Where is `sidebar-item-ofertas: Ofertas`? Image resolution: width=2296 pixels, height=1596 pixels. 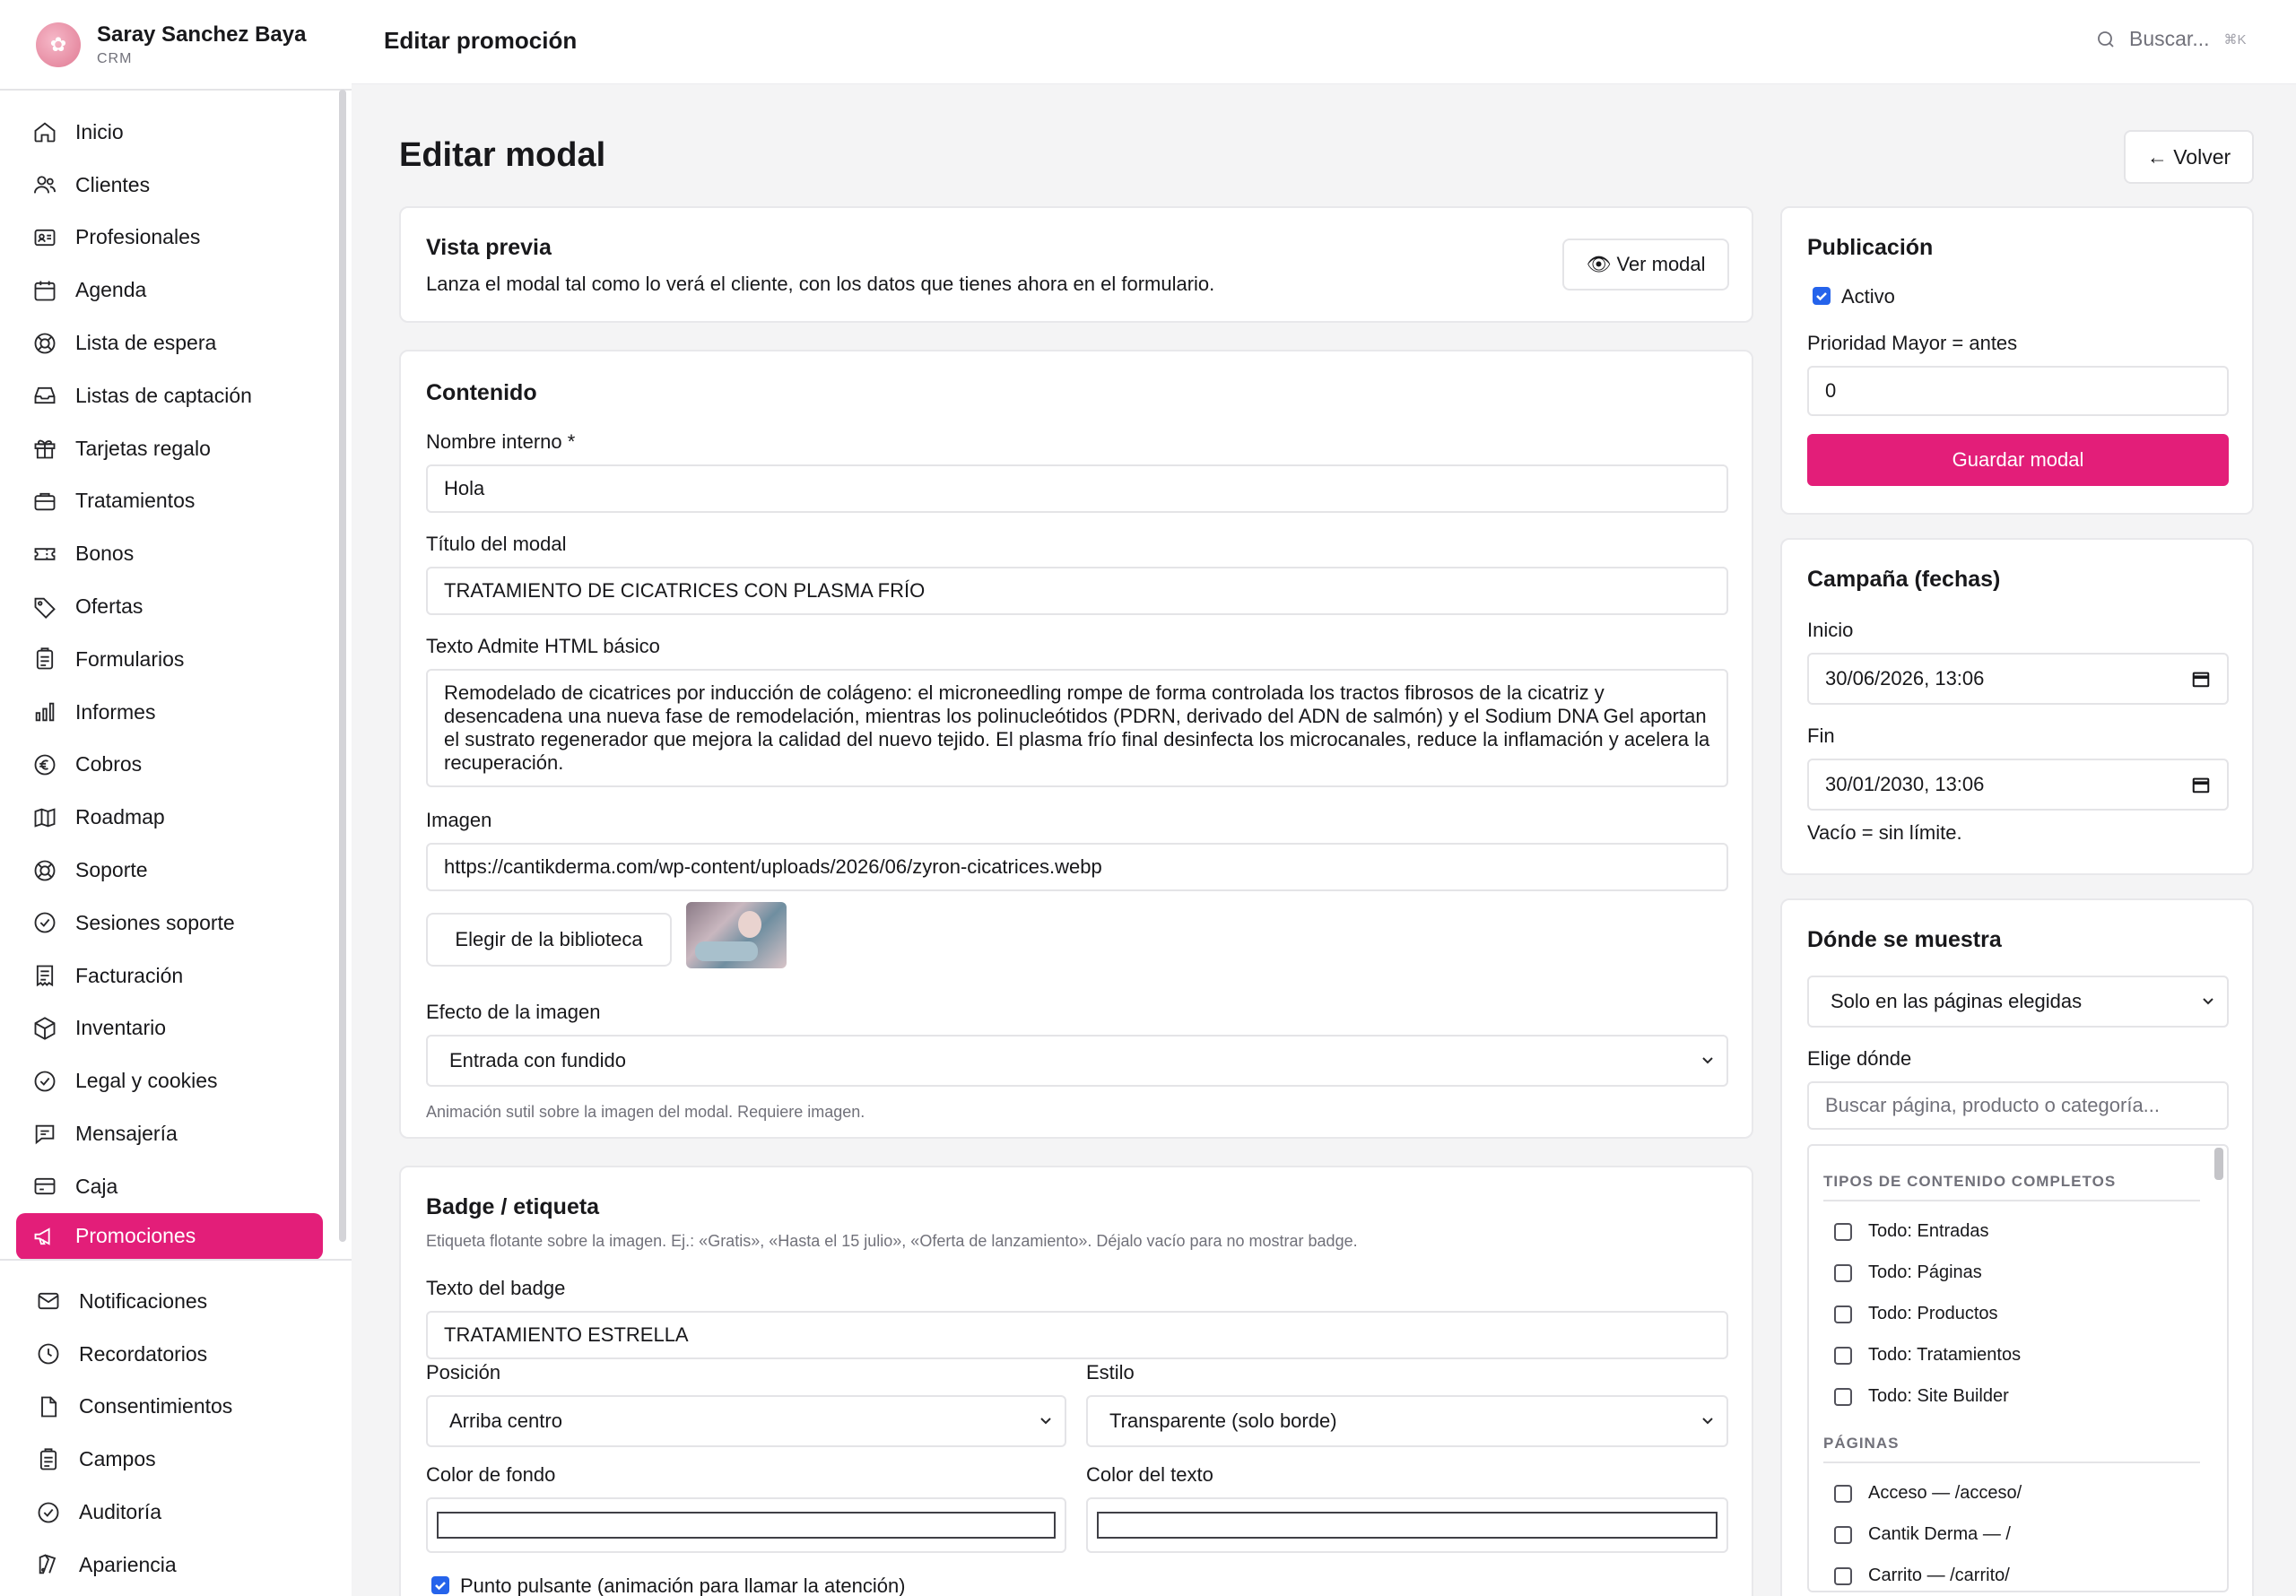
sidebar-item-ofertas: Ofertas is located at coordinates (169, 607).